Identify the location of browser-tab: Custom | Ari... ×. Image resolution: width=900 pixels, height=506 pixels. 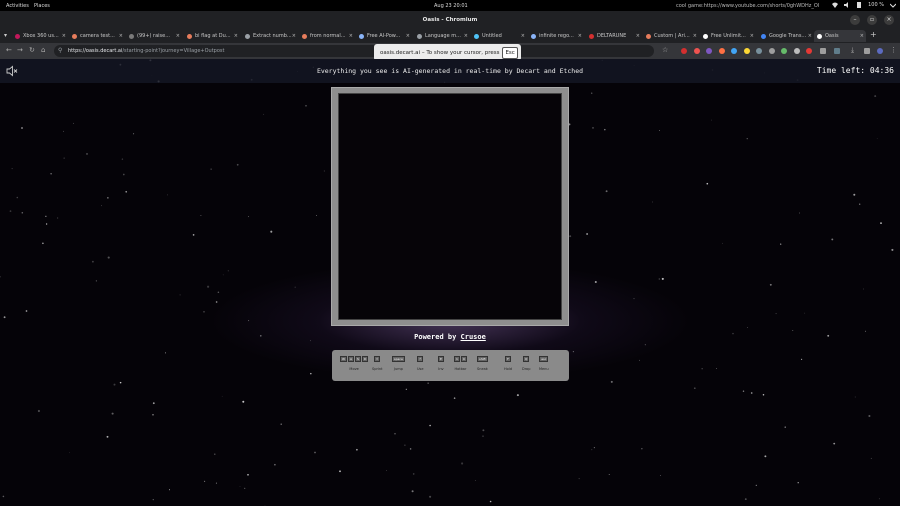
(671, 36).